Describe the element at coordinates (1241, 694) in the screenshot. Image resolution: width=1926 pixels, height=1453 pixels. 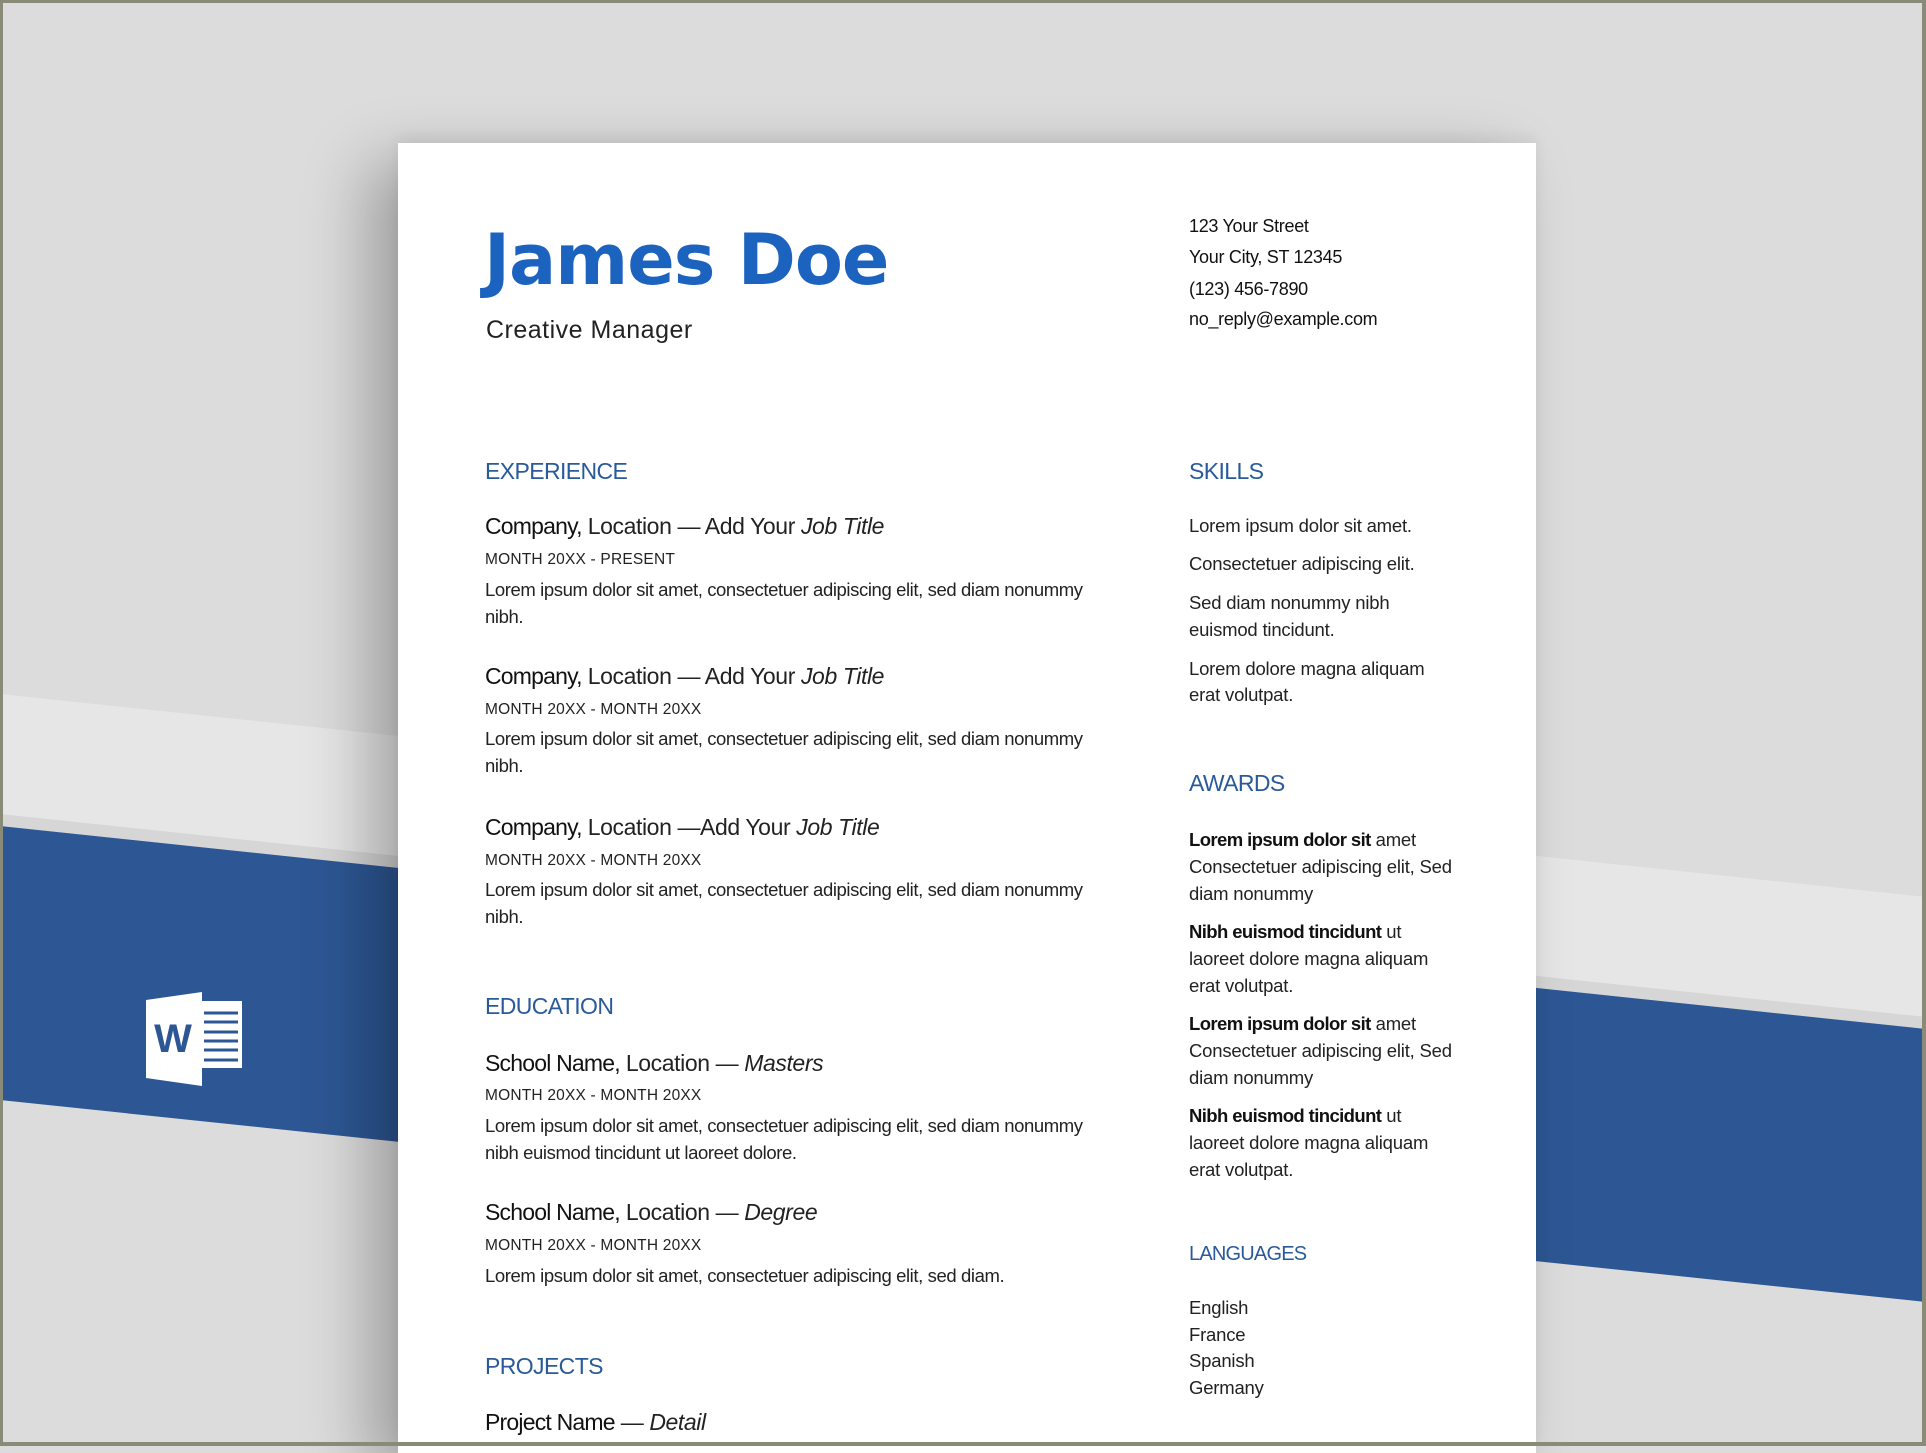
I see `skill-item-cont: erat volutpat.` at that location.